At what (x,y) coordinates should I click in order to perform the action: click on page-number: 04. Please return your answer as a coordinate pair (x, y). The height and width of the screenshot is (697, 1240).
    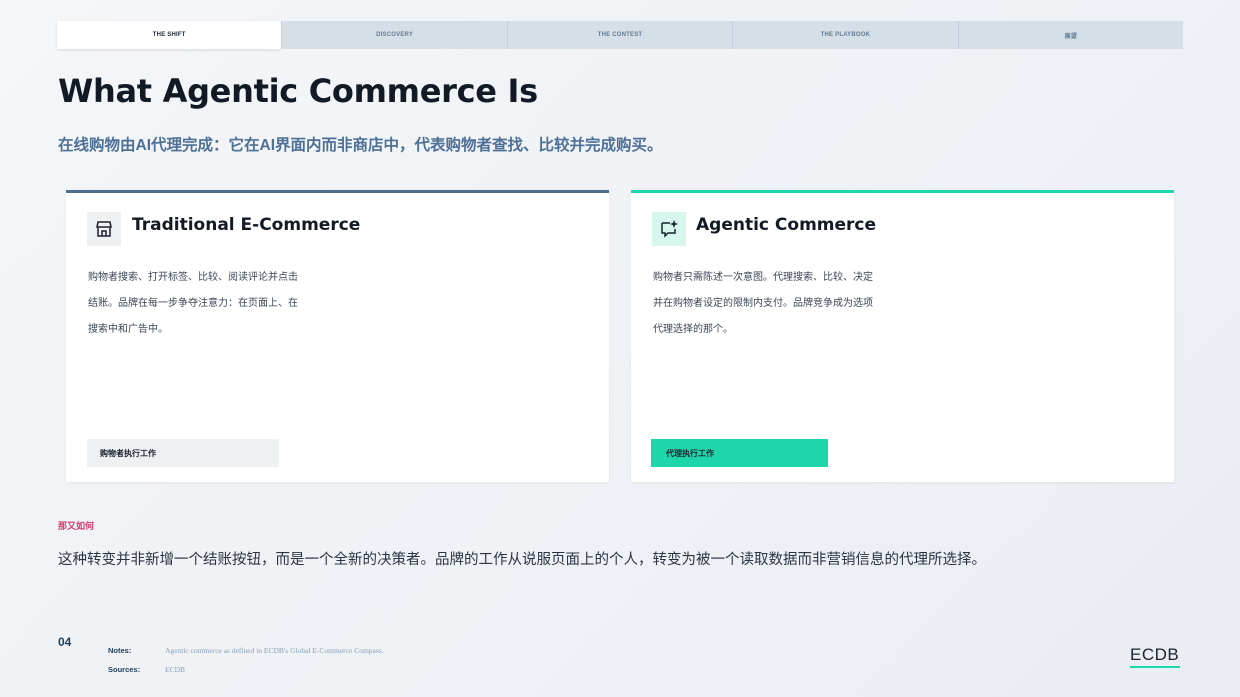
    Looking at the image, I should click on (65, 642).